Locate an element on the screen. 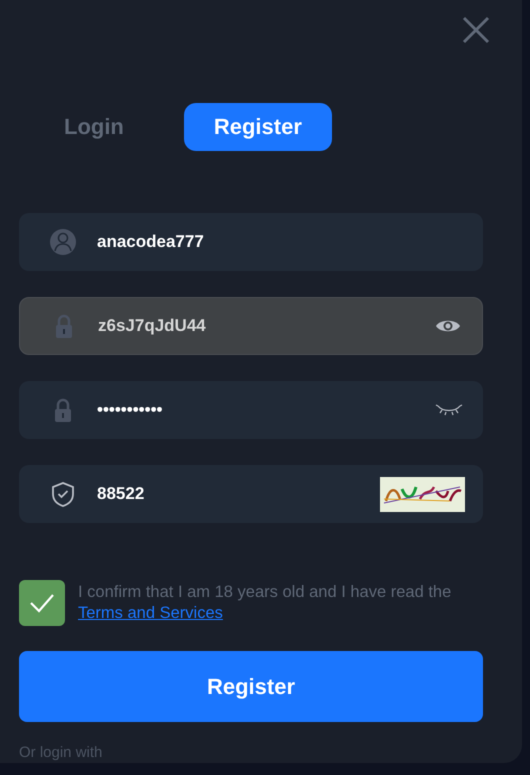 This screenshot has width=530, height=775. input-field: ••••••••••• is located at coordinates (251, 410).